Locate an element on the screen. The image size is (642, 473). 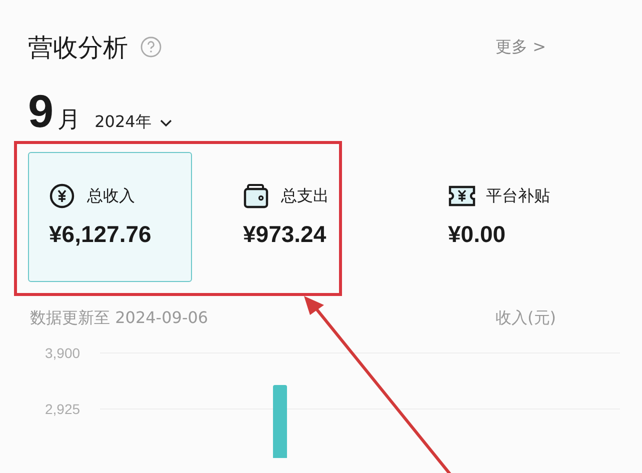
chevron-down-icon is located at coordinates (166, 123).